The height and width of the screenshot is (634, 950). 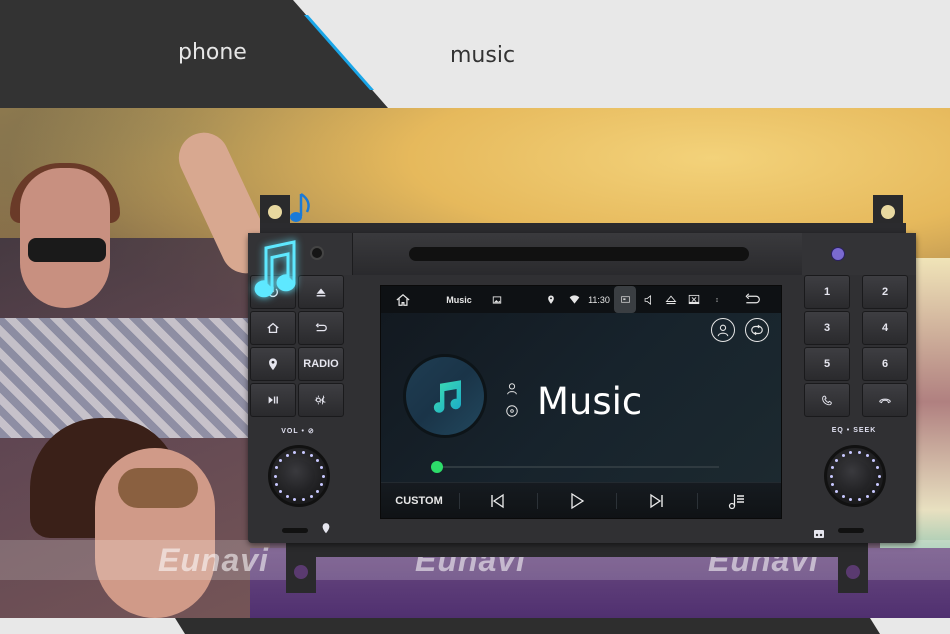 I want to click on tab-music: music, so click(x=482, y=55).